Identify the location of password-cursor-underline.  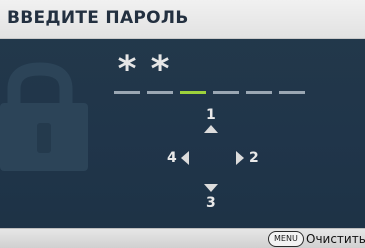
(193, 92).